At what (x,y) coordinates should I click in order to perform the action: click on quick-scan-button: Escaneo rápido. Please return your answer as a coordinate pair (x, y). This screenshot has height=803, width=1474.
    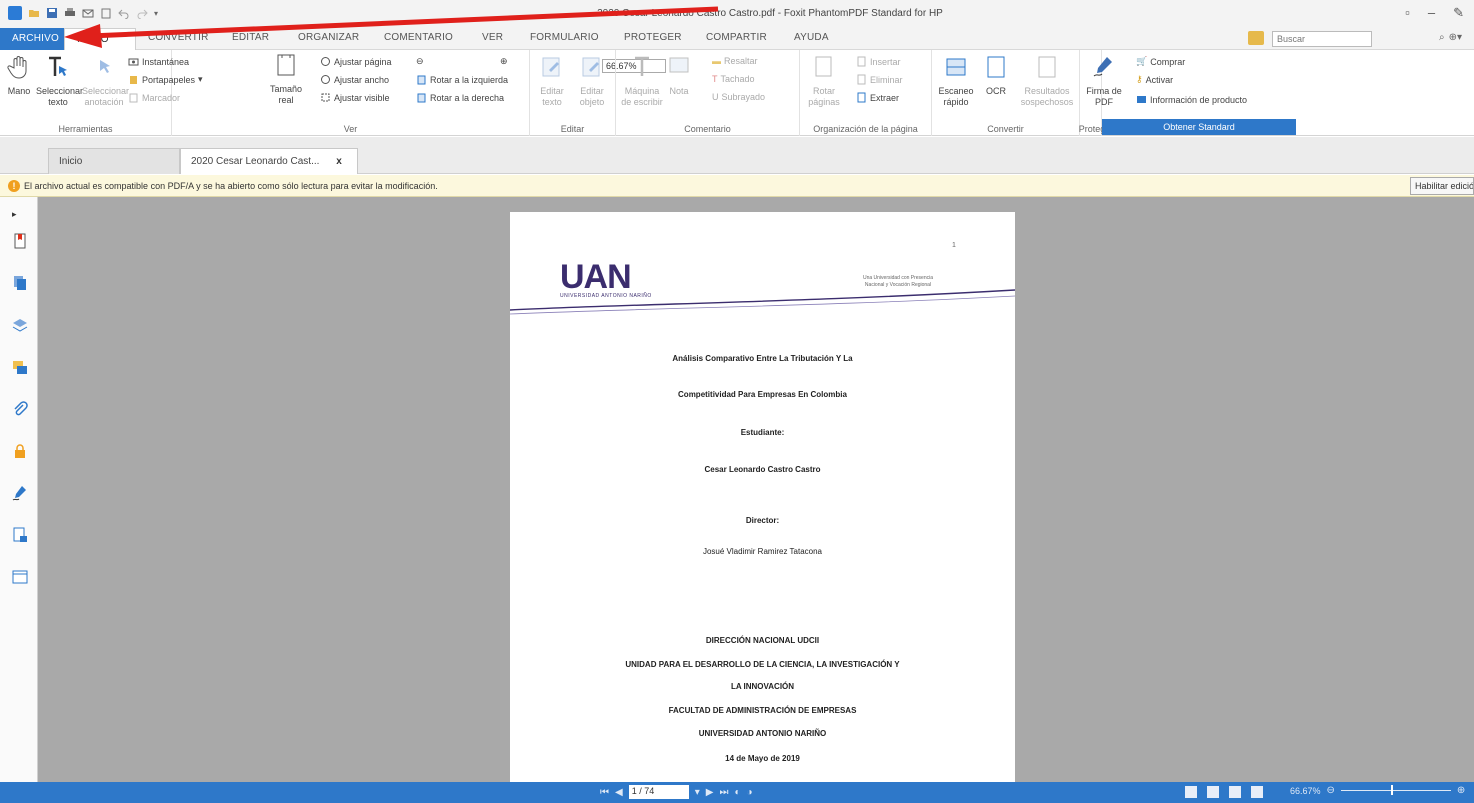
    Looking at the image, I should click on (956, 81).